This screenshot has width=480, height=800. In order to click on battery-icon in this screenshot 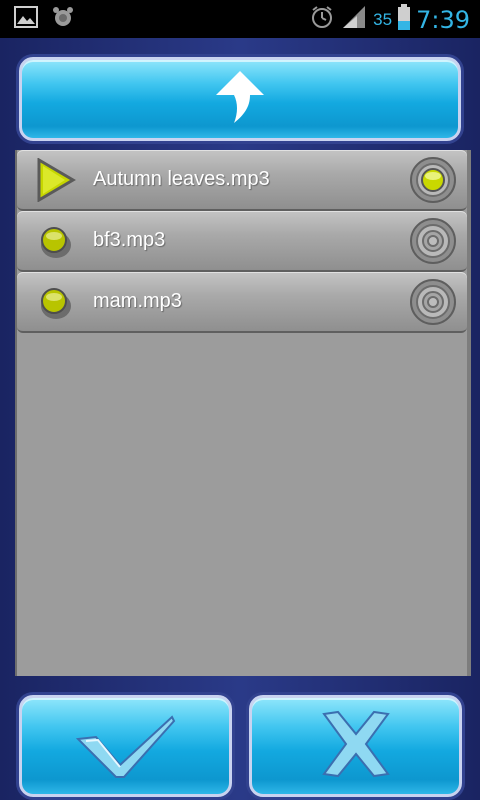, I will do `click(404, 19)`.